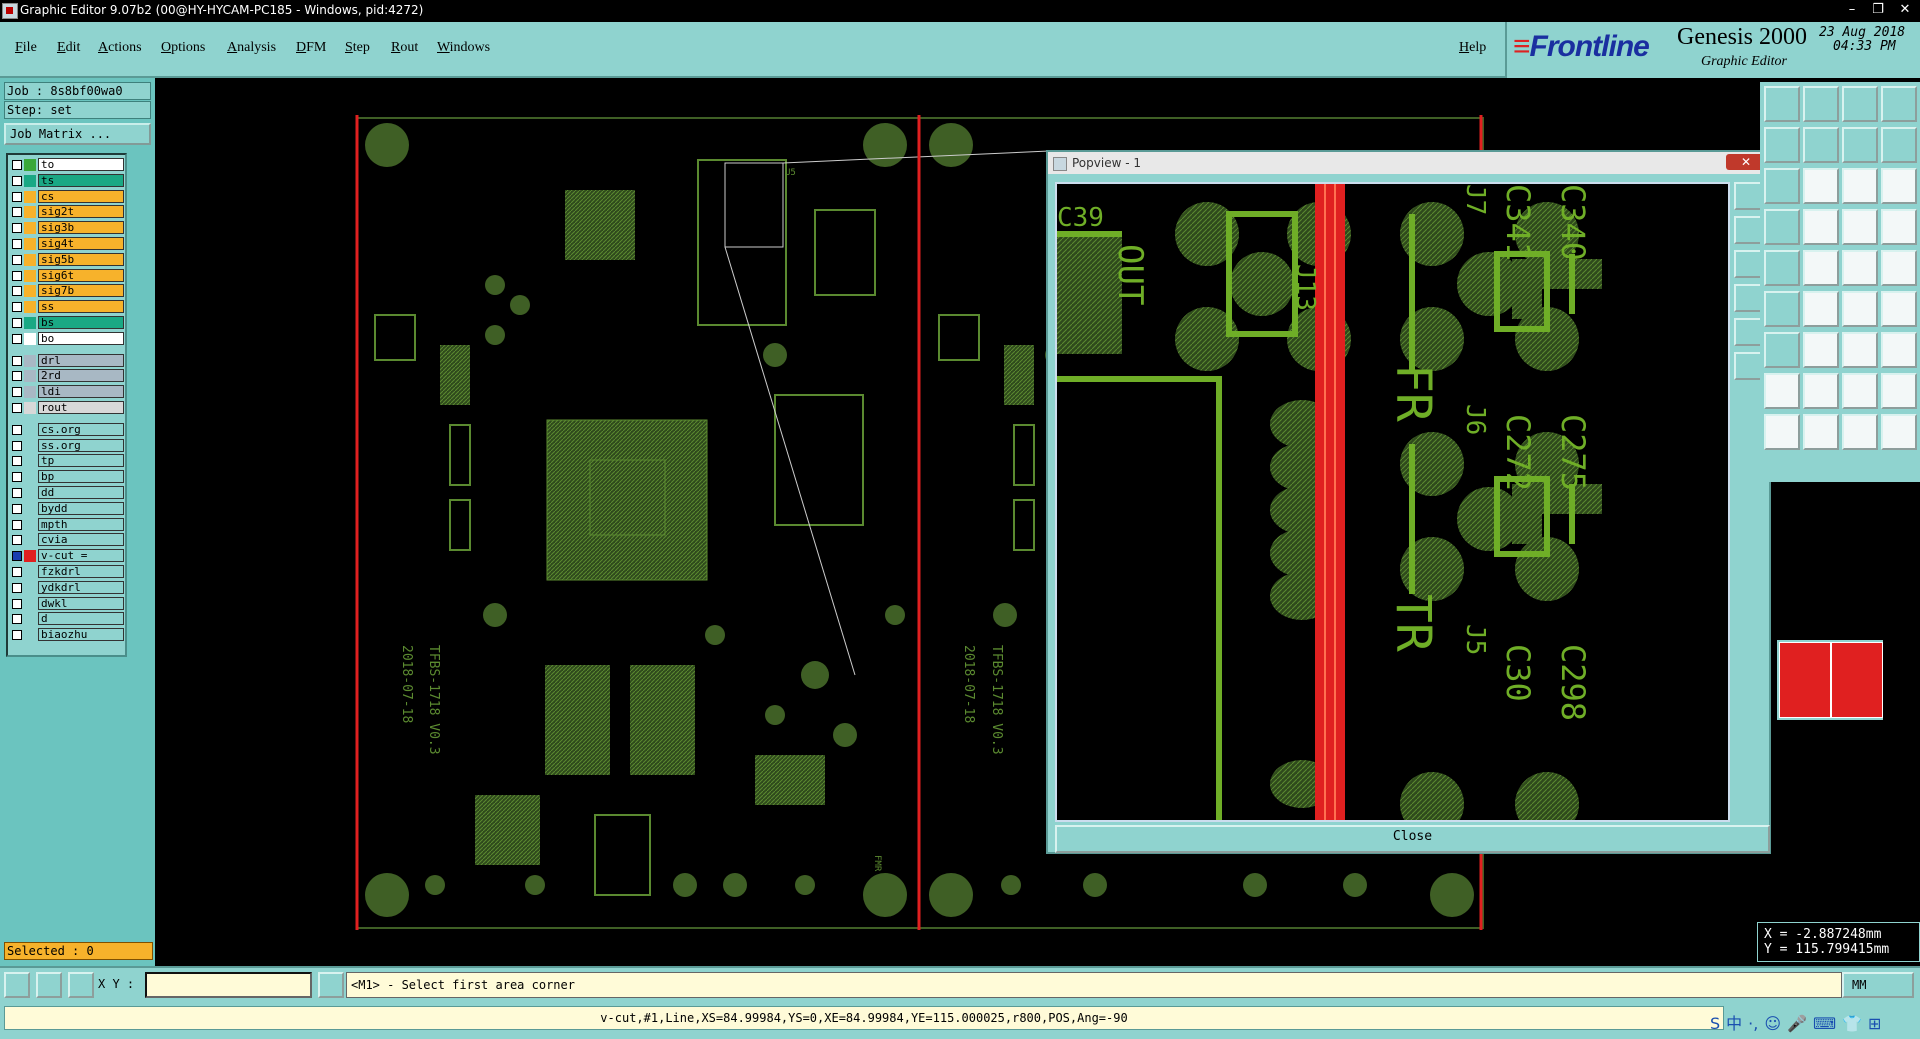 The width and height of the screenshot is (1920, 1039). I want to click on layer-name: dwkl, so click(81, 603).